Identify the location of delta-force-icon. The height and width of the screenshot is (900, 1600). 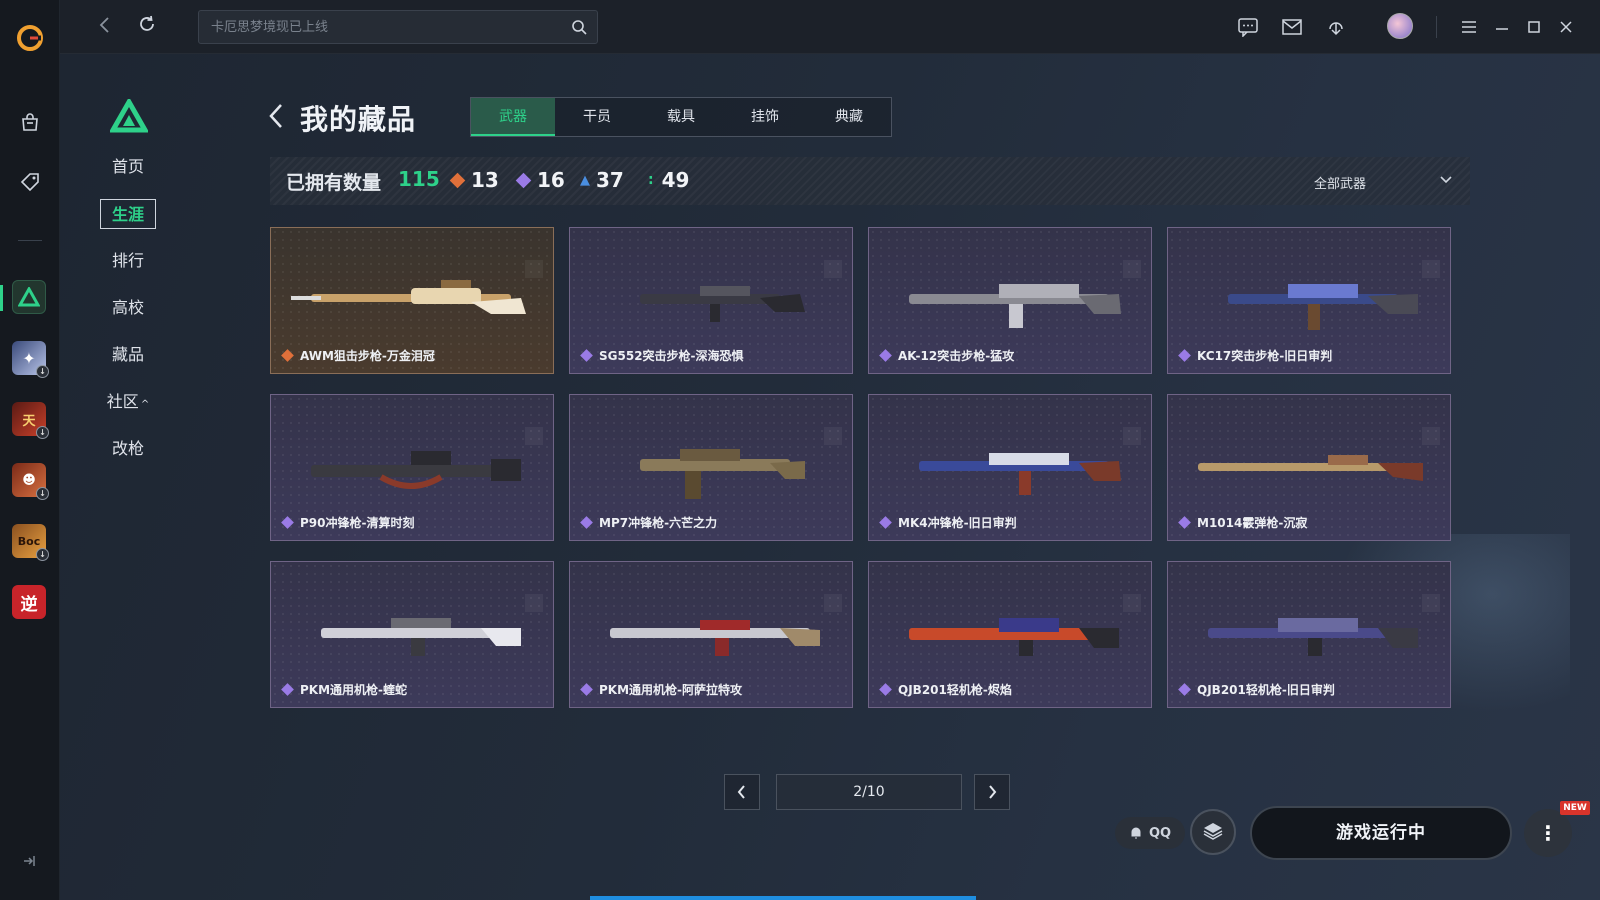
(29, 297).